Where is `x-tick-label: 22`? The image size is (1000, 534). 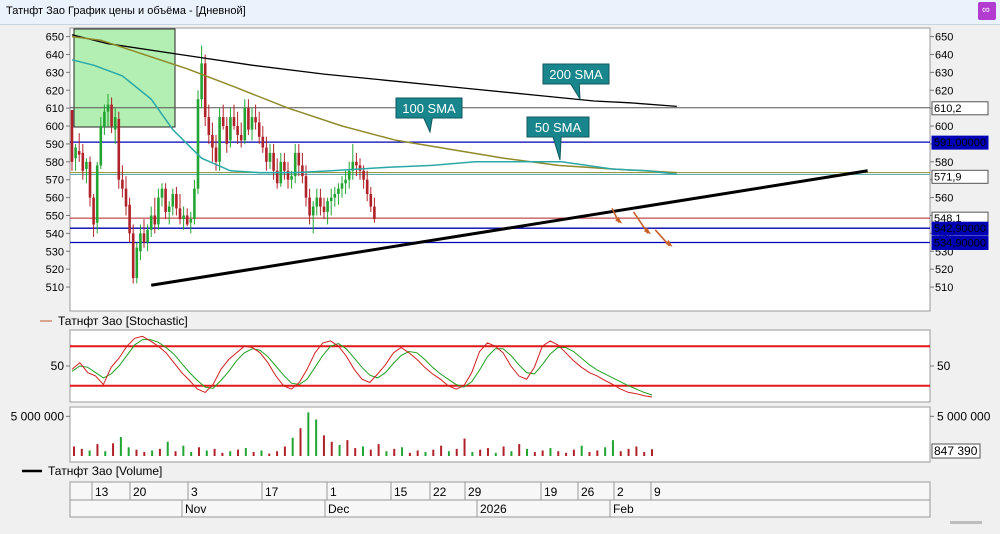
x-tick-label: 22 is located at coordinates (440, 492).